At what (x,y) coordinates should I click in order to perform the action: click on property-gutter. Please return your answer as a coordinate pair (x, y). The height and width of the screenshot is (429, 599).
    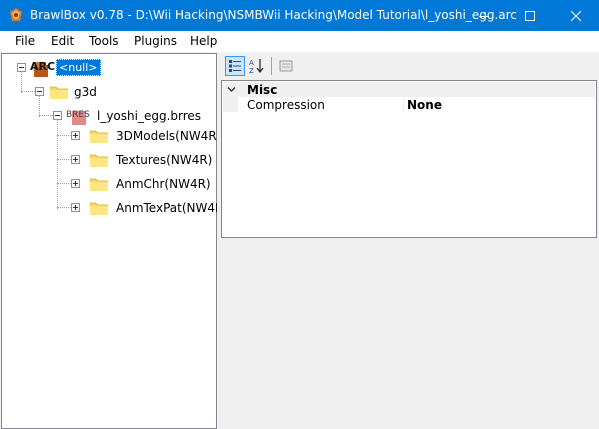
    Looking at the image, I should click on (230, 104).